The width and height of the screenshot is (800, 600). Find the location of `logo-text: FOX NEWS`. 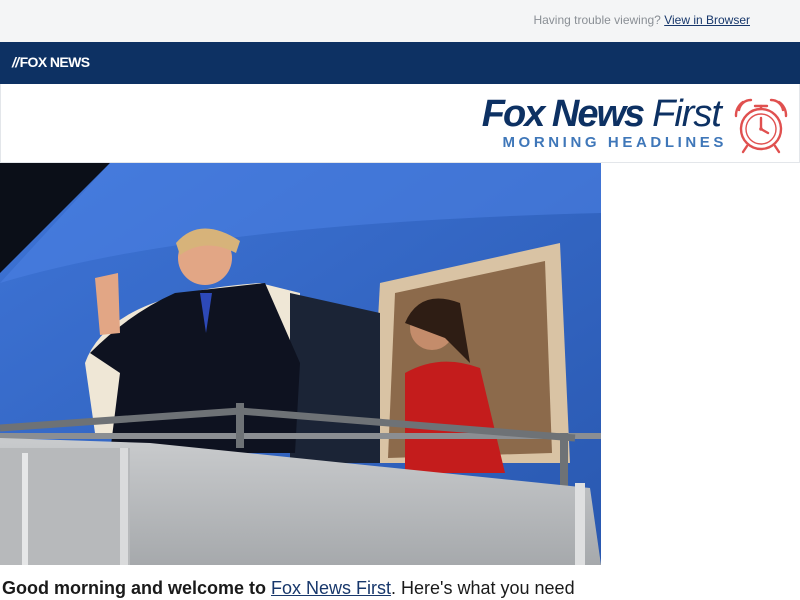

logo-text: FOX NEWS is located at coordinates (54, 62).